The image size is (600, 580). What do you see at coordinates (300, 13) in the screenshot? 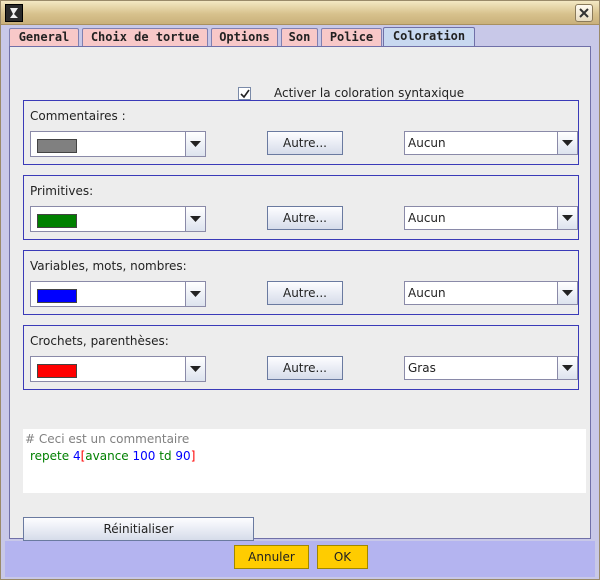
I see `title-bar` at bounding box center [300, 13].